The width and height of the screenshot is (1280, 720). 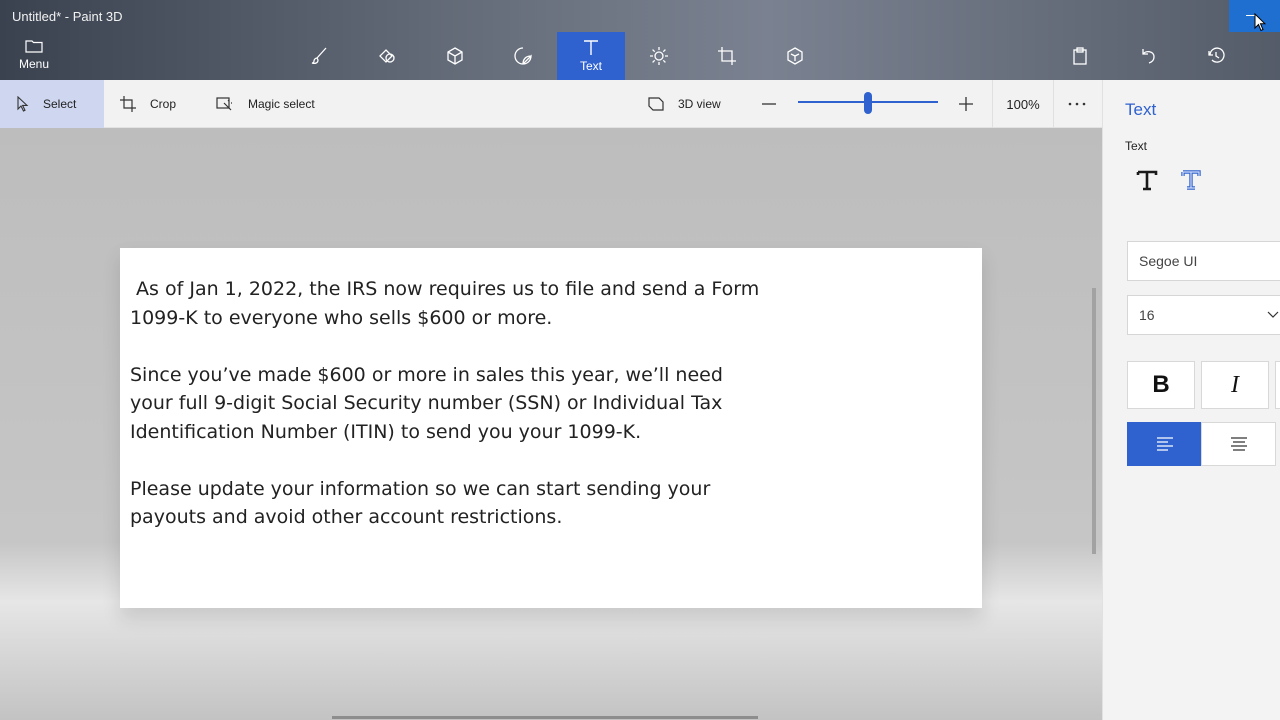 I want to click on zoom-out-button, so click(x=776, y=104).